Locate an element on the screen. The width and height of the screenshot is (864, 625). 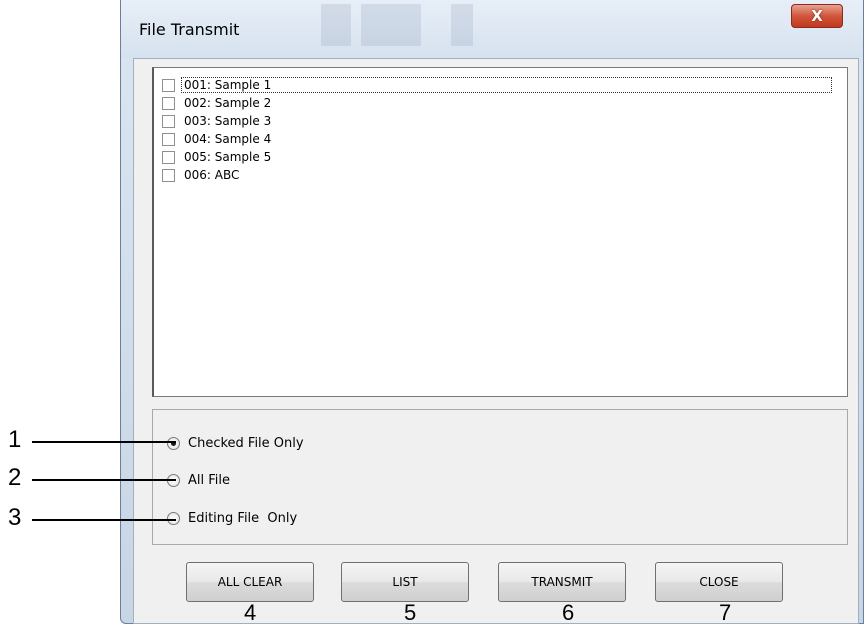
radio-button is located at coordinates (173, 443).